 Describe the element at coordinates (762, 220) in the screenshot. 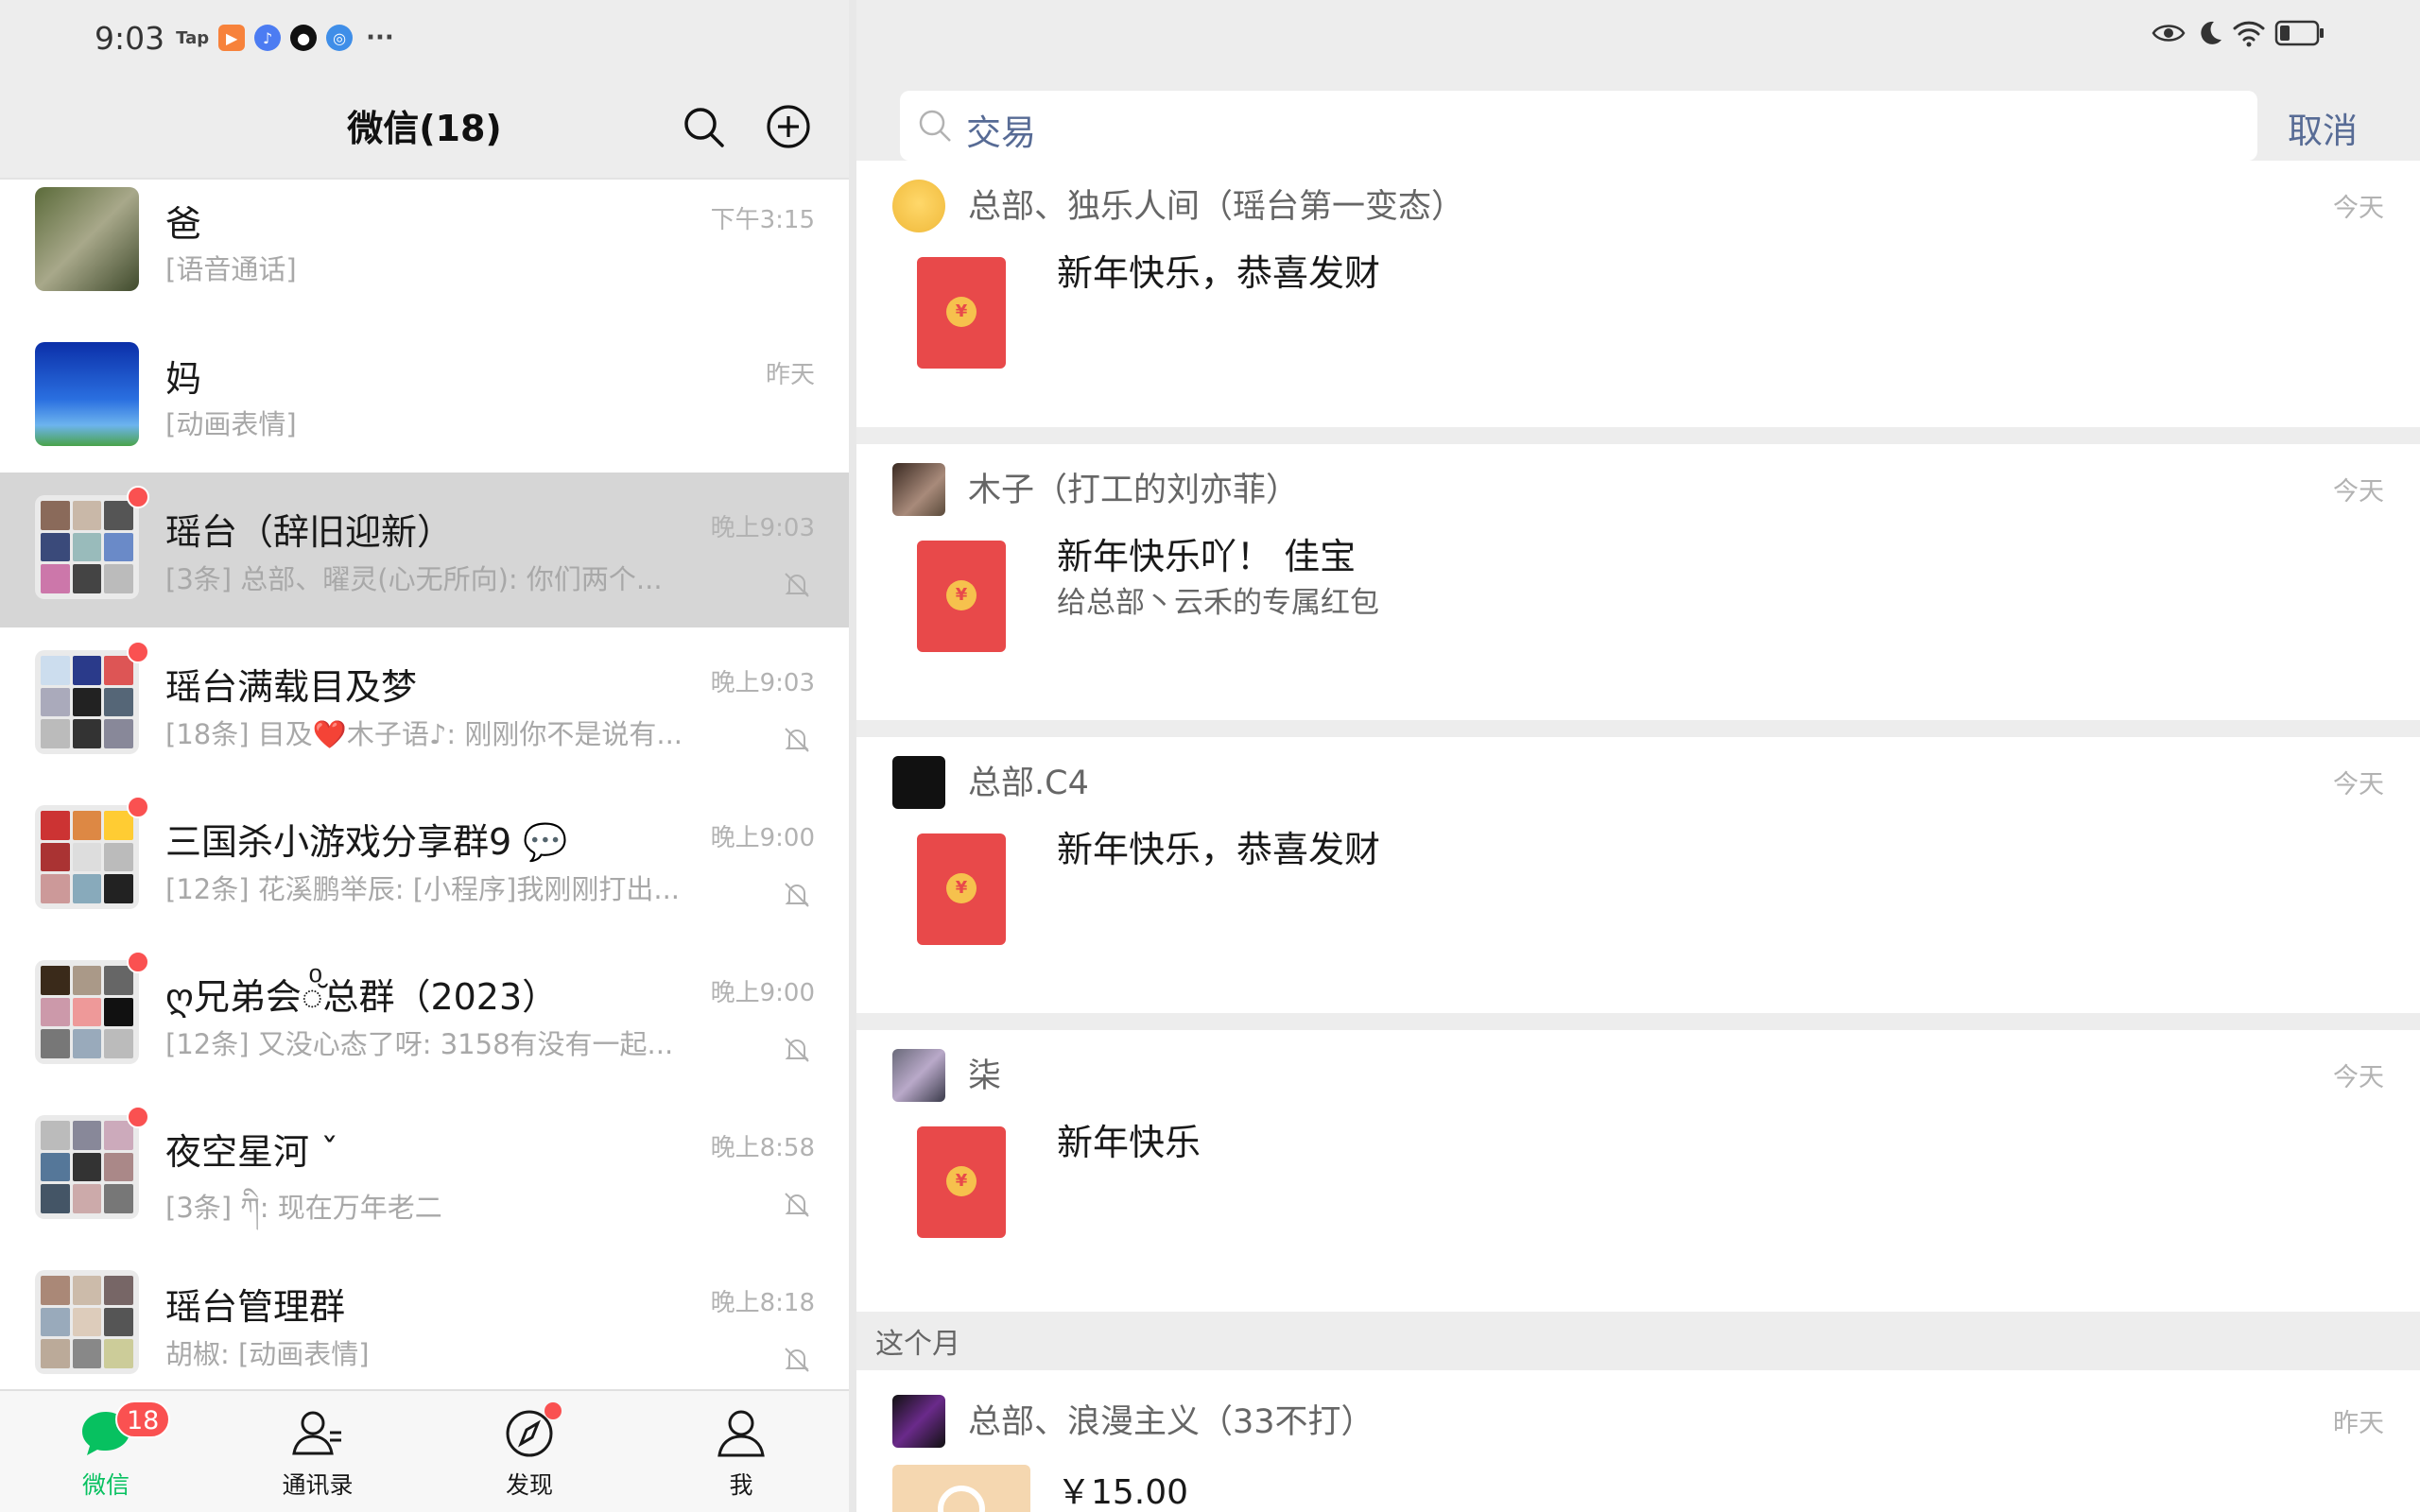

I see `chat-time: 下午3:15` at that location.